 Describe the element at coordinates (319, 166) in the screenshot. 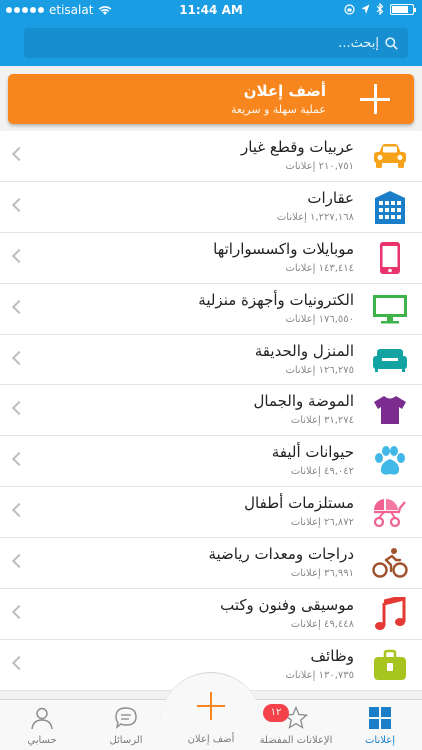

I see `category-count: ٢١٠,٧٥١ إعلانات` at that location.